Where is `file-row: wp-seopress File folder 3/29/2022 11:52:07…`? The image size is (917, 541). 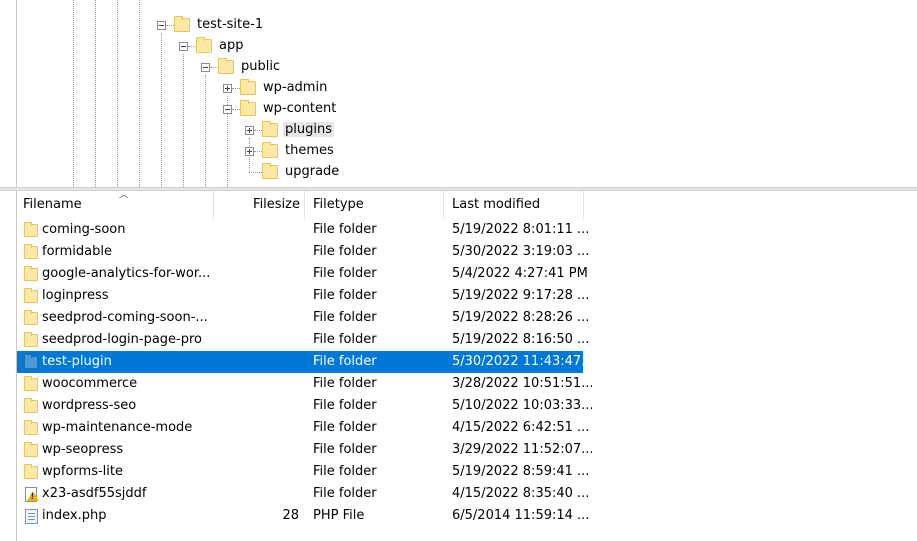 file-row: wp-seopress File folder 3/29/2022 11:52:07… is located at coordinates (467, 450).